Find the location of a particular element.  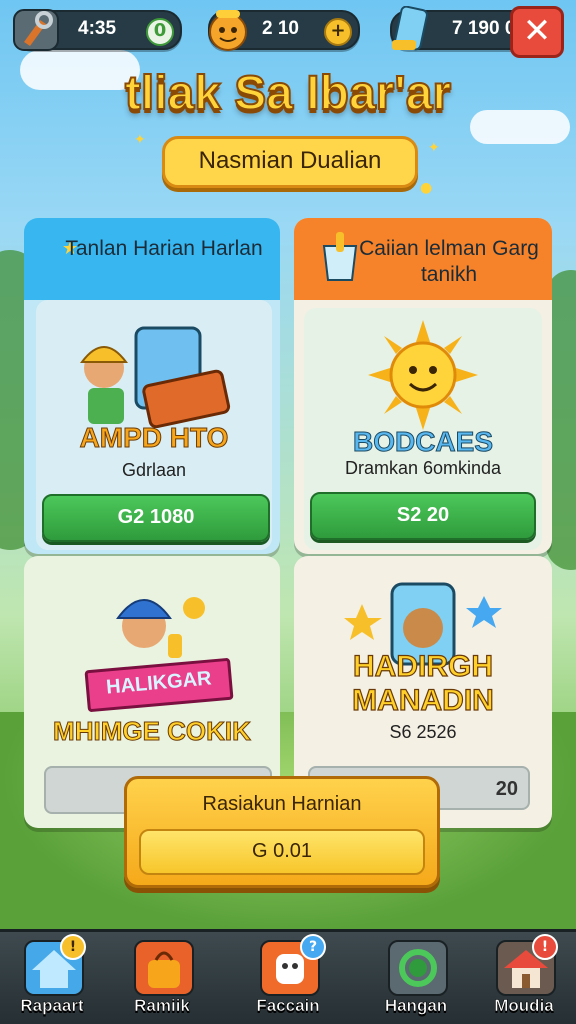

tools-counter: 4:35 0 is located at coordinates (97, 30).